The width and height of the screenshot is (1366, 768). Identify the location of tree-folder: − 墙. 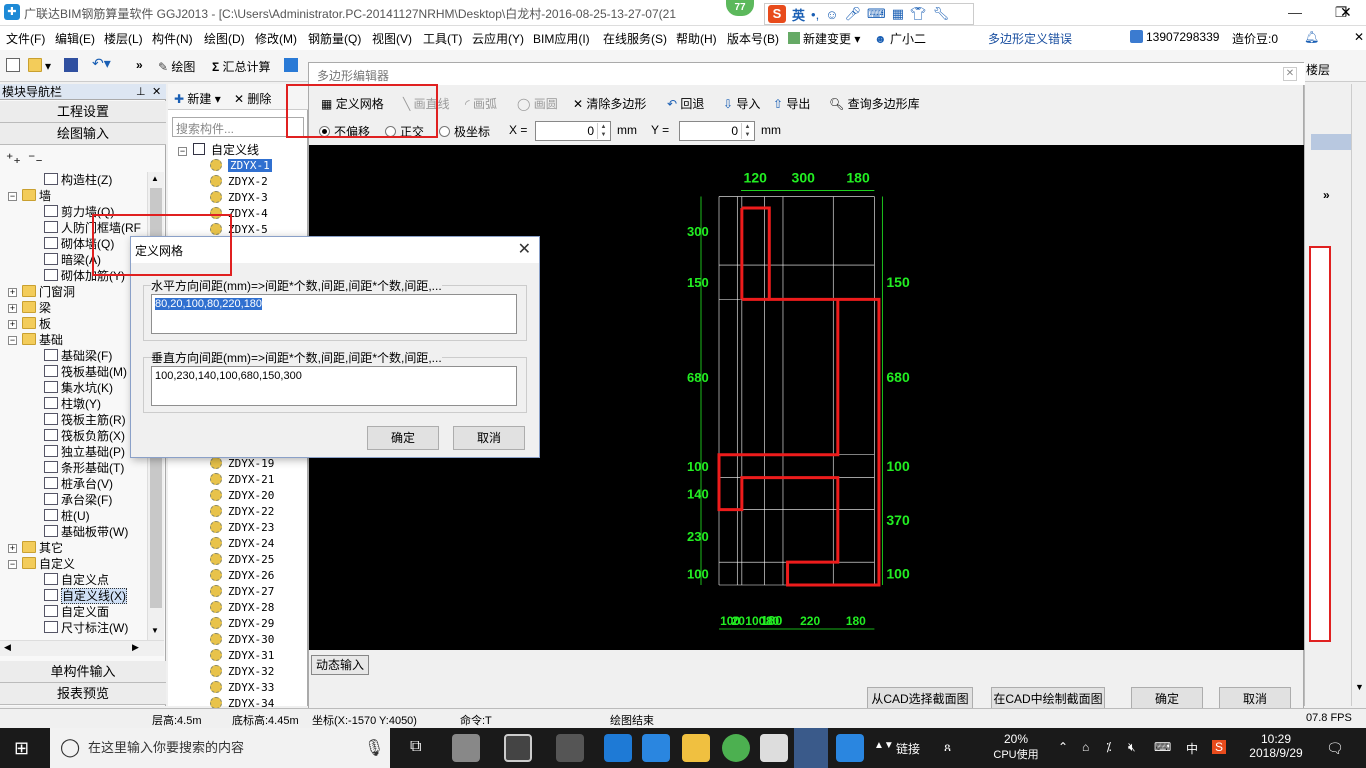
(29, 196).